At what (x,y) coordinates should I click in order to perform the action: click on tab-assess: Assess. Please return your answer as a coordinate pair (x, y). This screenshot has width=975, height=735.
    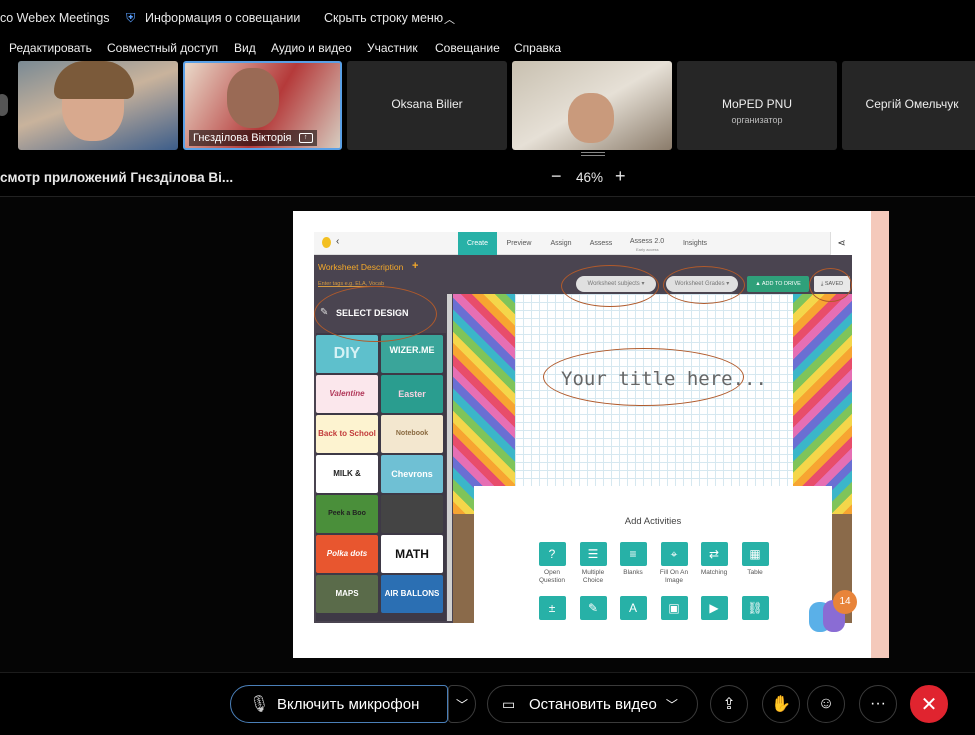
    Looking at the image, I should click on (601, 243).